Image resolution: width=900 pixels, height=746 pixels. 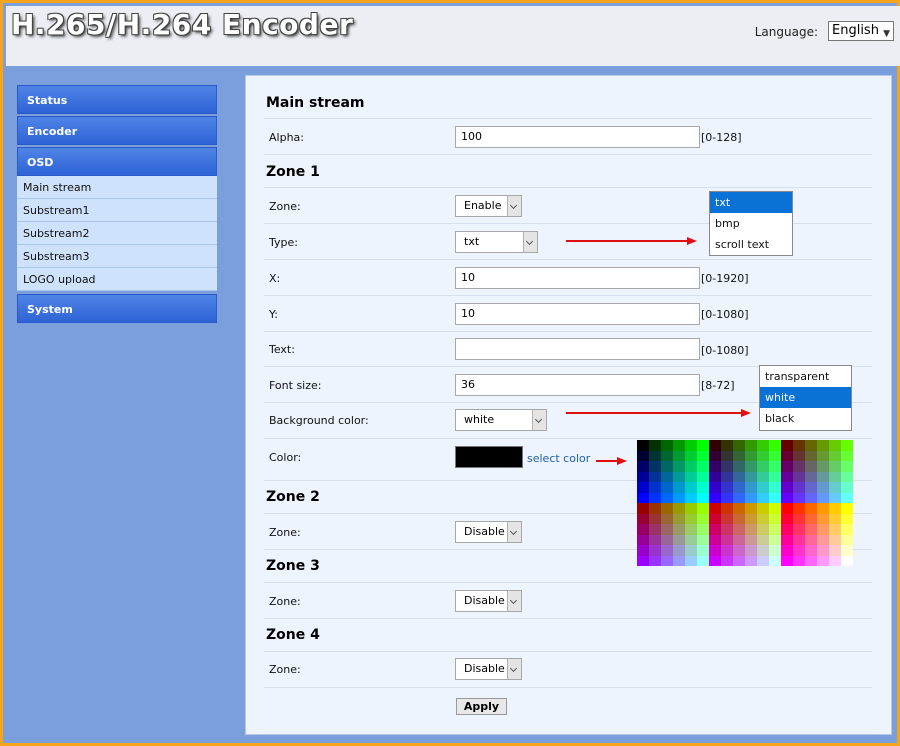 What do you see at coordinates (117, 187) in the screenshot?
I see `sidebar-item-main-stream: Main stream` at bounding box center [117, 187].